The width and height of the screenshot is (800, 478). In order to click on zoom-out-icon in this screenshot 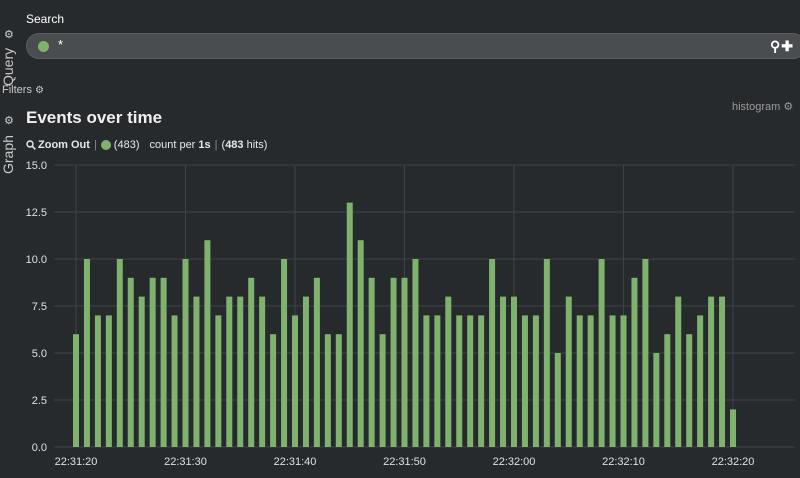, I will do `click(31, 145)`.